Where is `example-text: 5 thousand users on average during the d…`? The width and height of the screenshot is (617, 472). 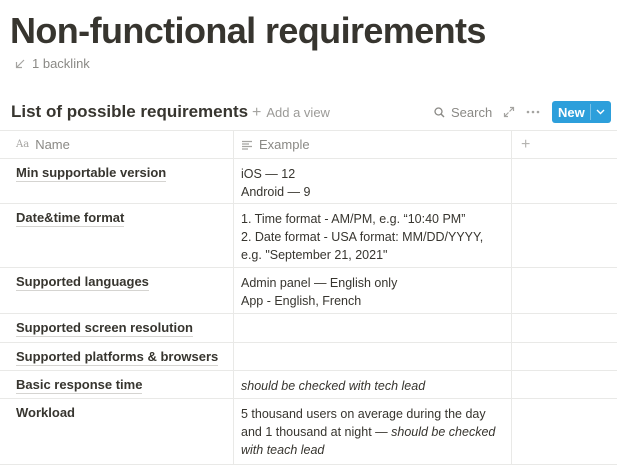
example-text: 5 thousand users on average during the d… is located at coordinates (375, 432).